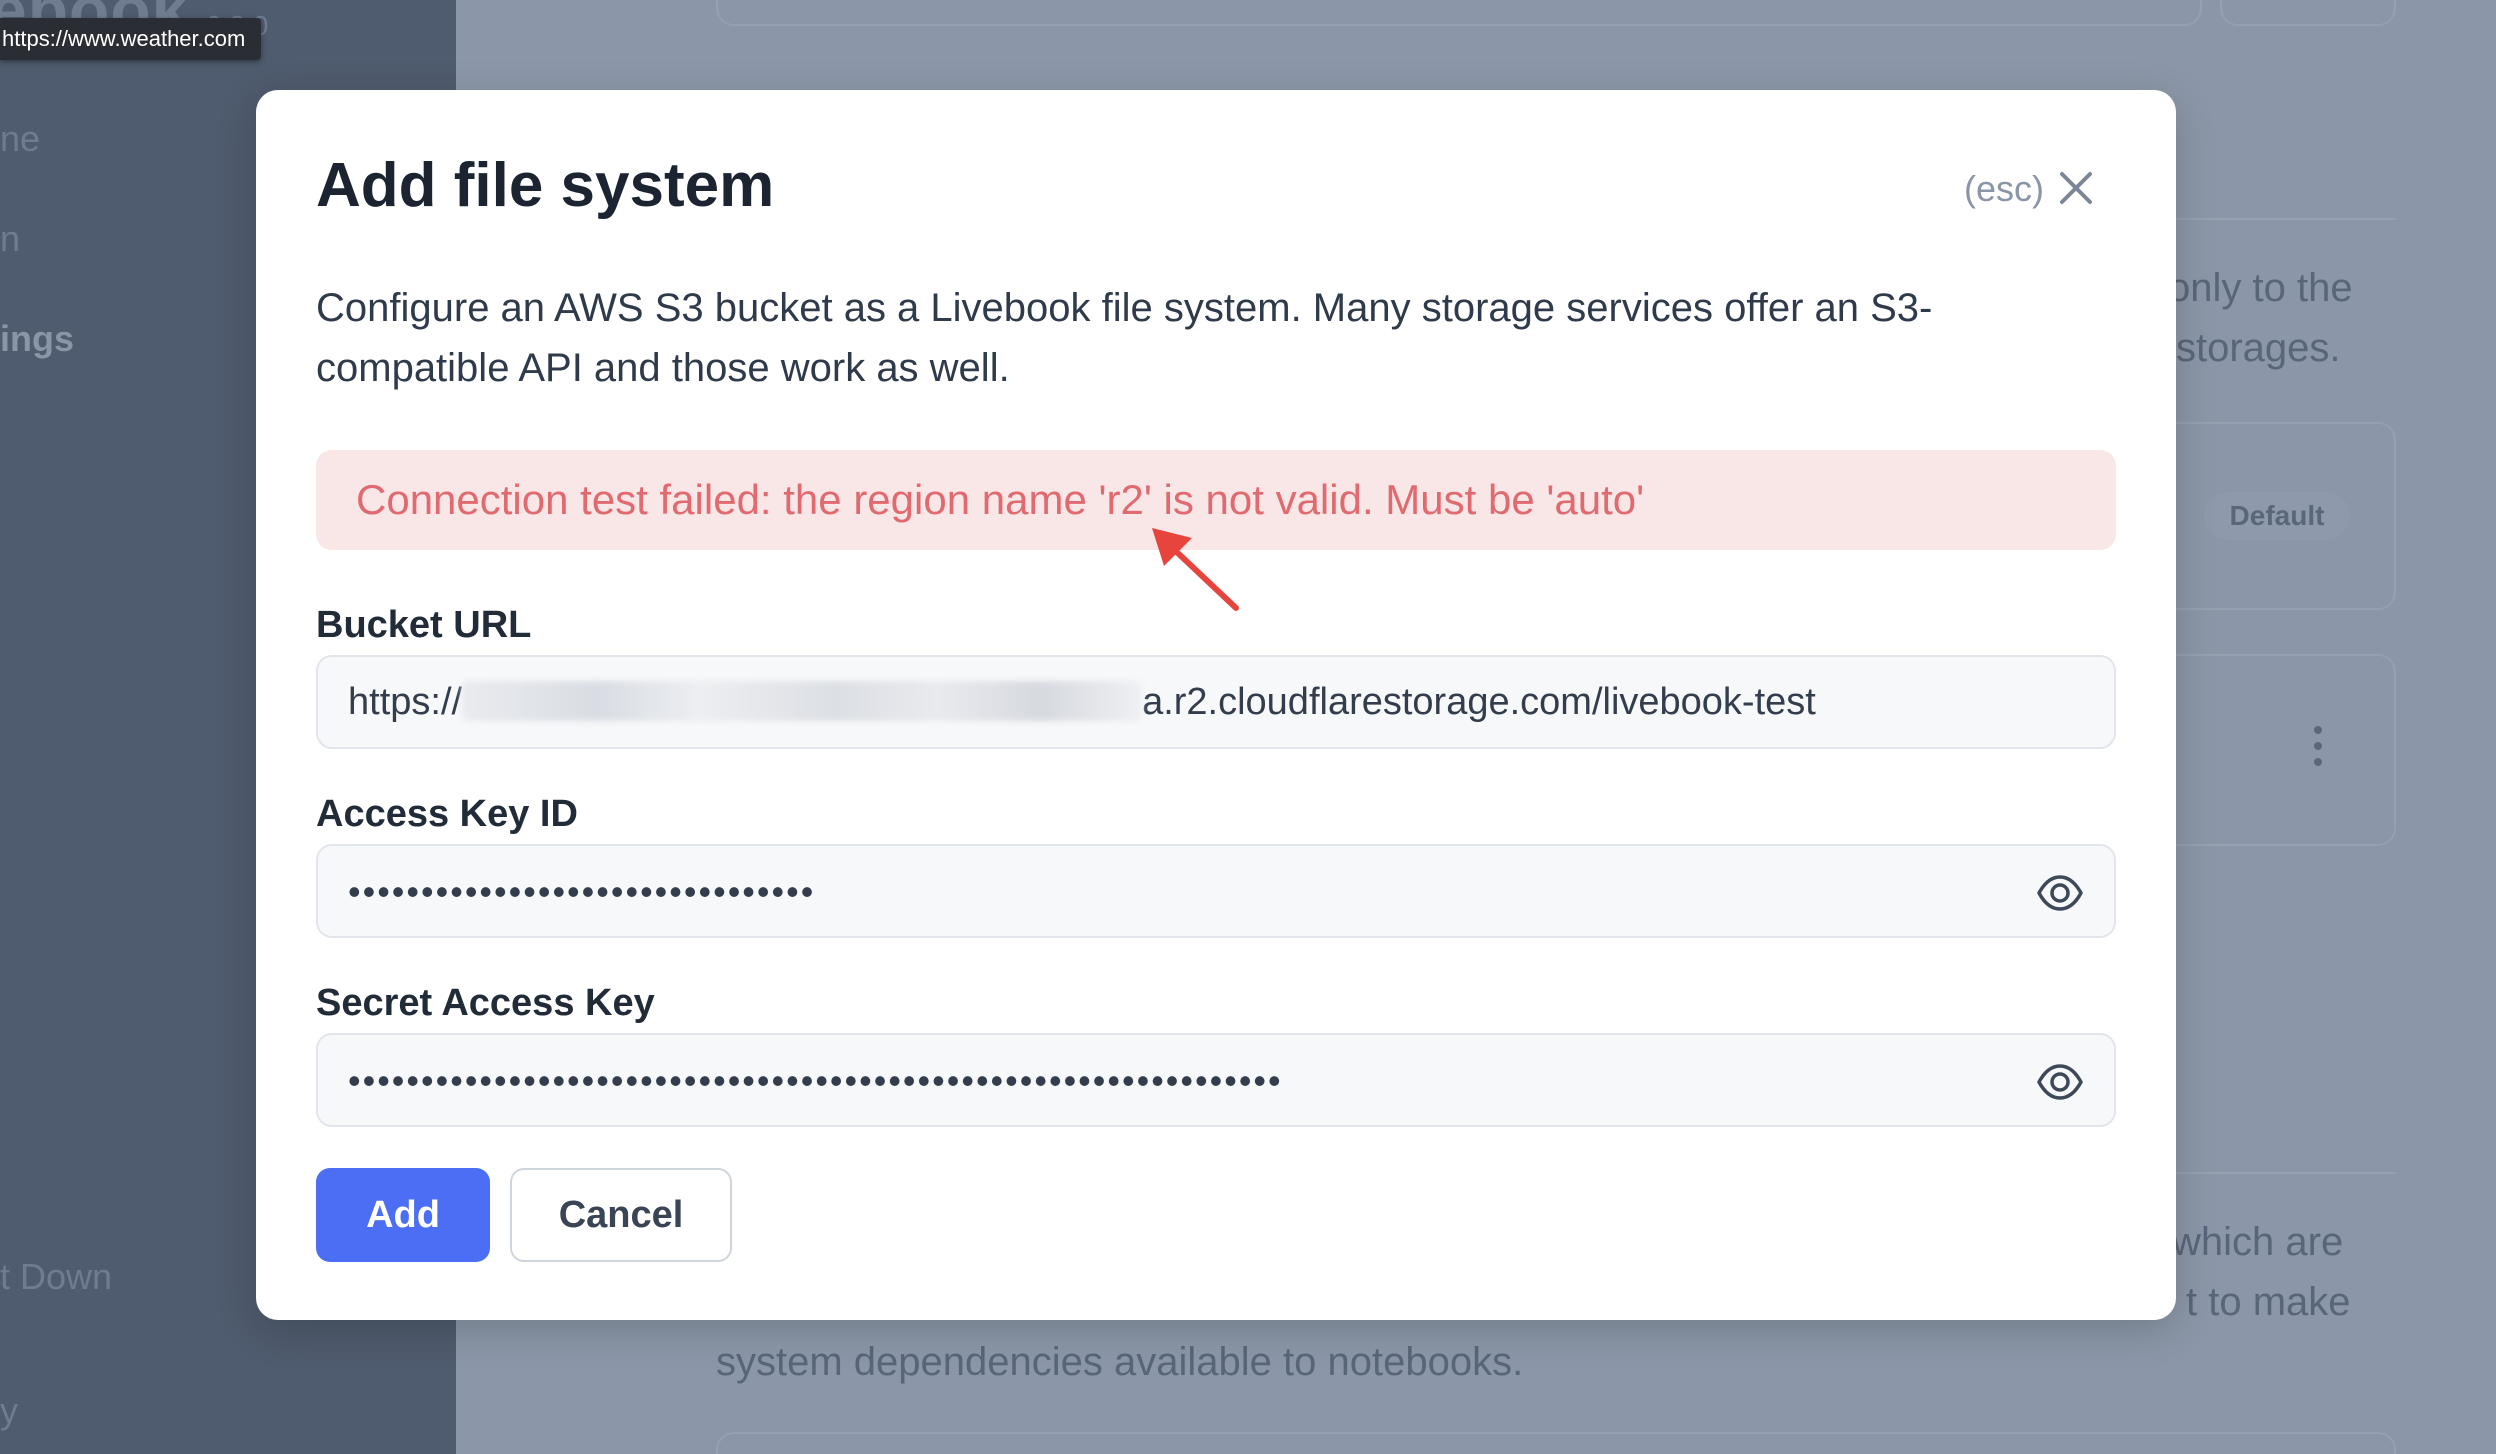 The image size is (2496, 1454). I want to click on more-options-icon, so click(2318, 750).